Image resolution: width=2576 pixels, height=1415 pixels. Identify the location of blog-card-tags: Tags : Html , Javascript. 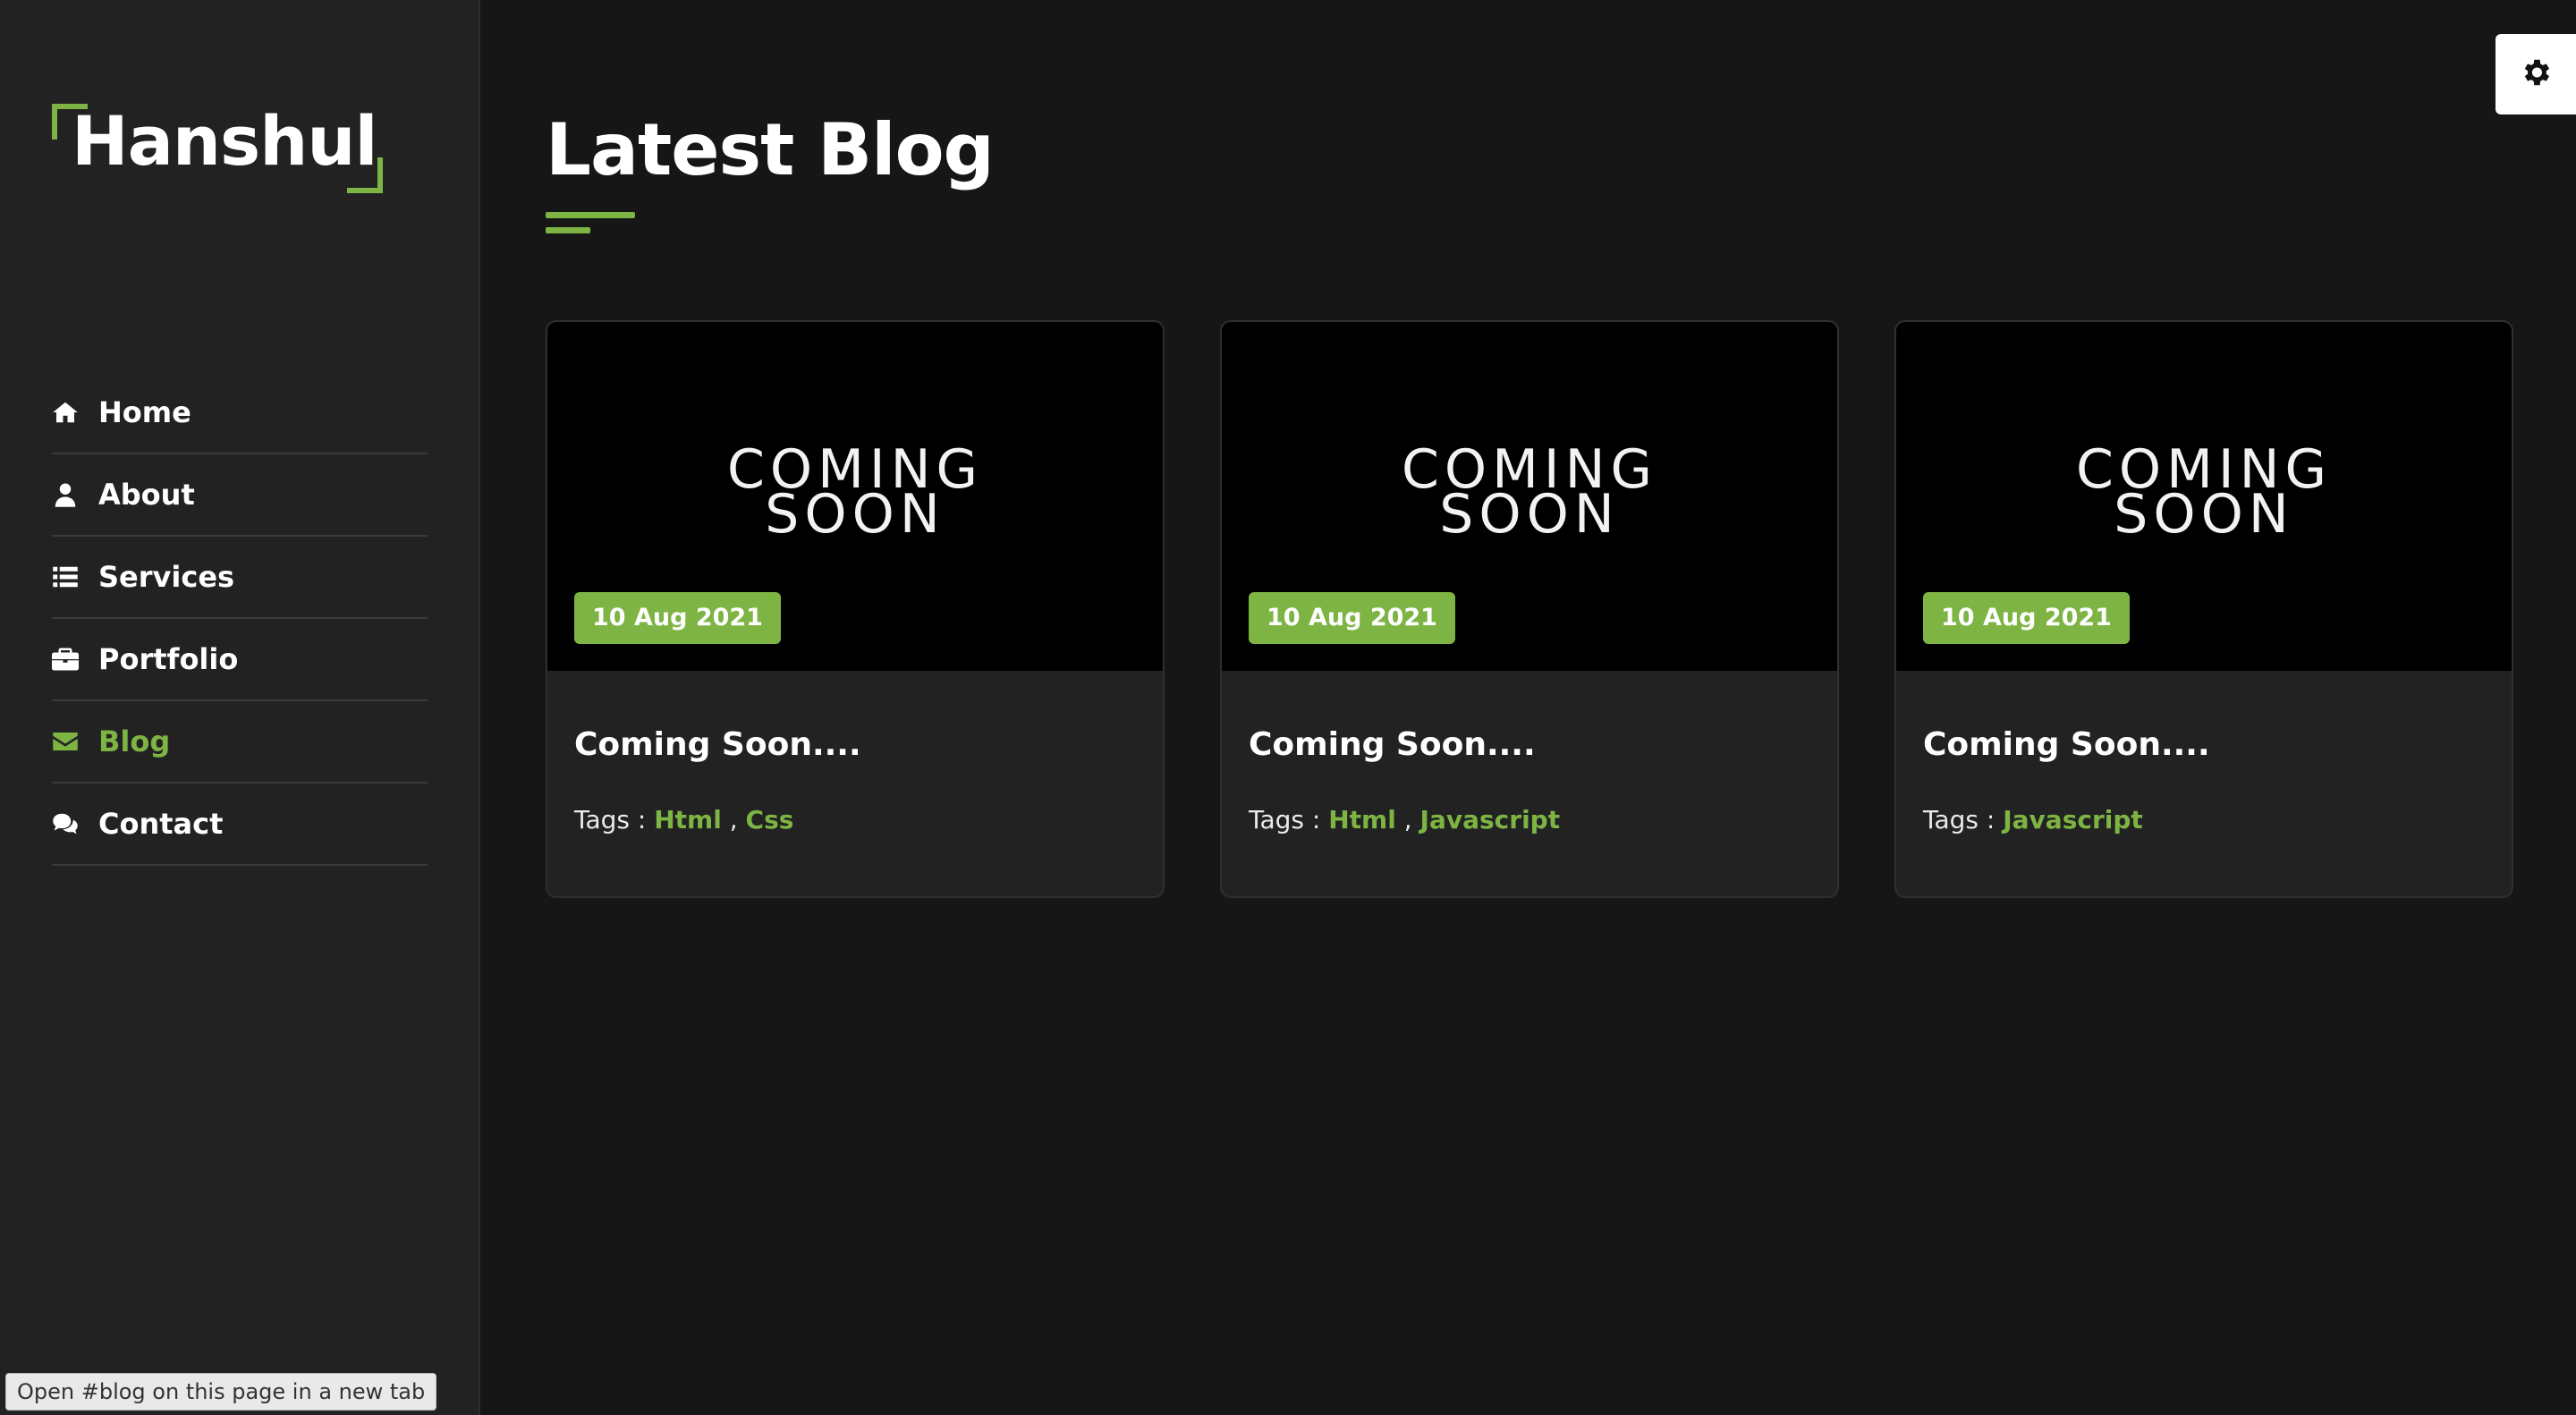
(1404, 820).